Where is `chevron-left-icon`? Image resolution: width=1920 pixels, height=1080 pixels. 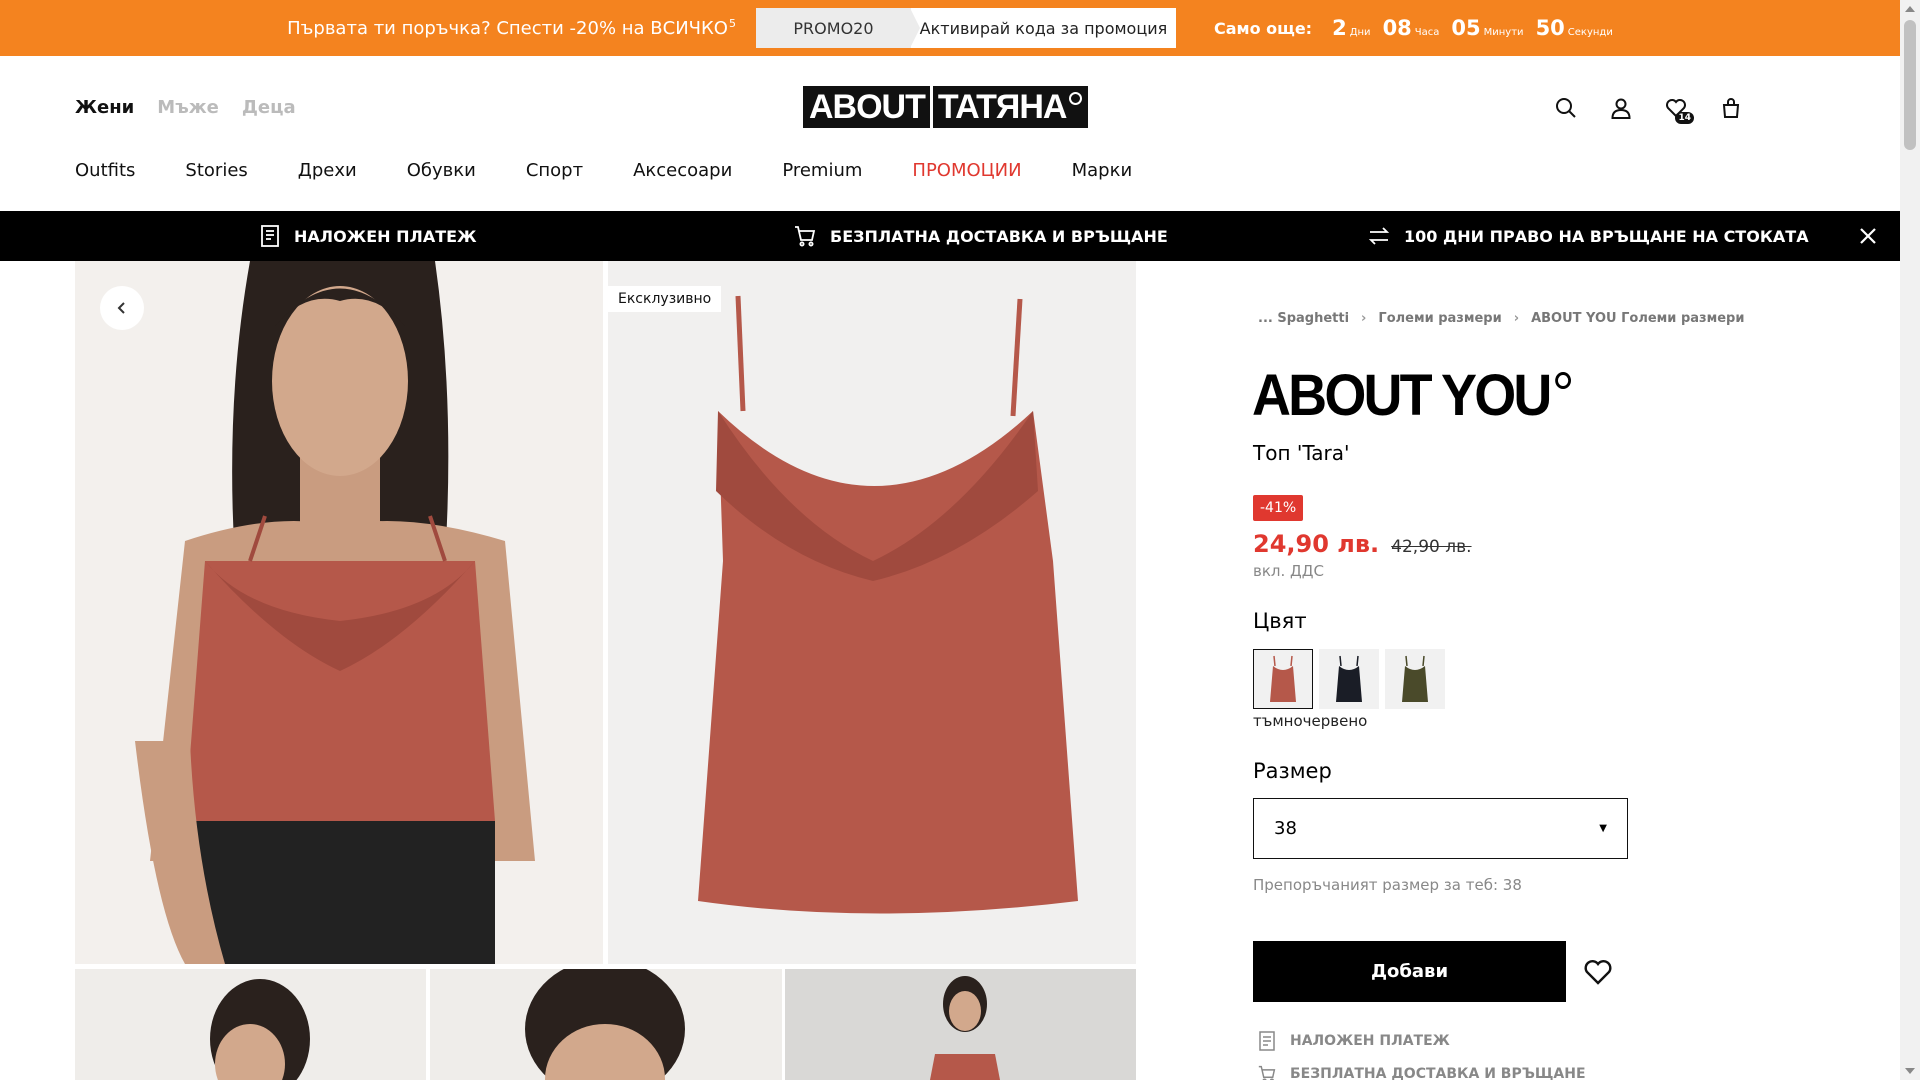
chevron-left-icon is located at coordinates (121, 308).